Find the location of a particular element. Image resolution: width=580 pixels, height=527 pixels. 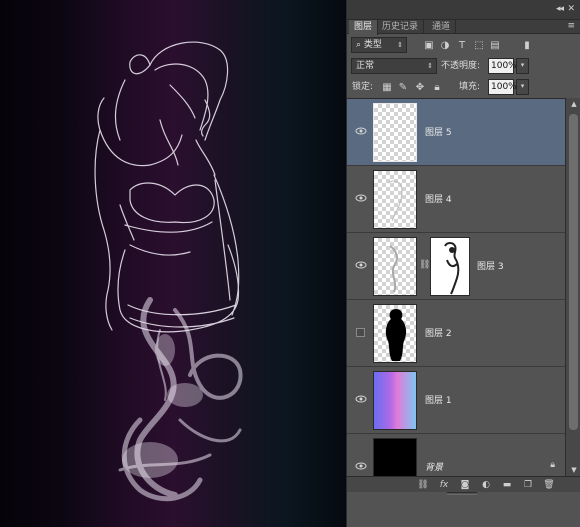

tab-channels: 通道 is located at coordinates (442, 27).